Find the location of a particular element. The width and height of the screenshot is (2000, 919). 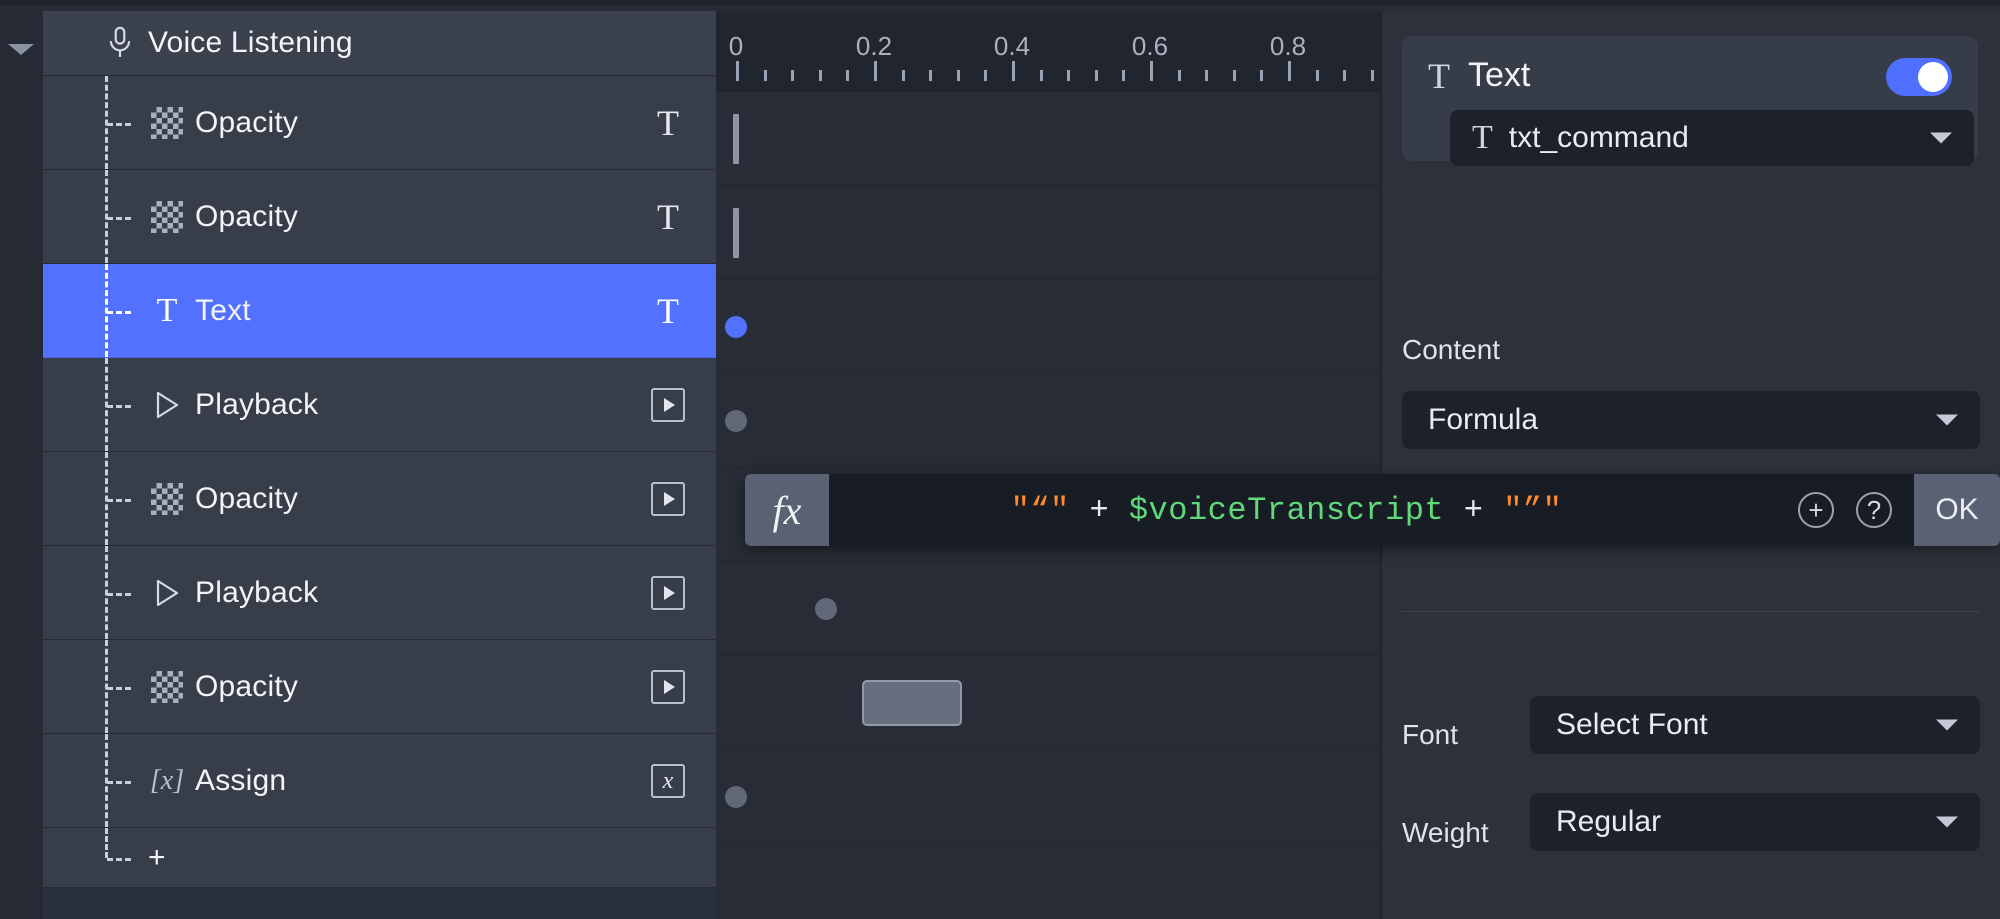

formula-editor-bar: fx "“" + $voiceTranscript + "”" + ? OK is located at coordinates (1372, 510).